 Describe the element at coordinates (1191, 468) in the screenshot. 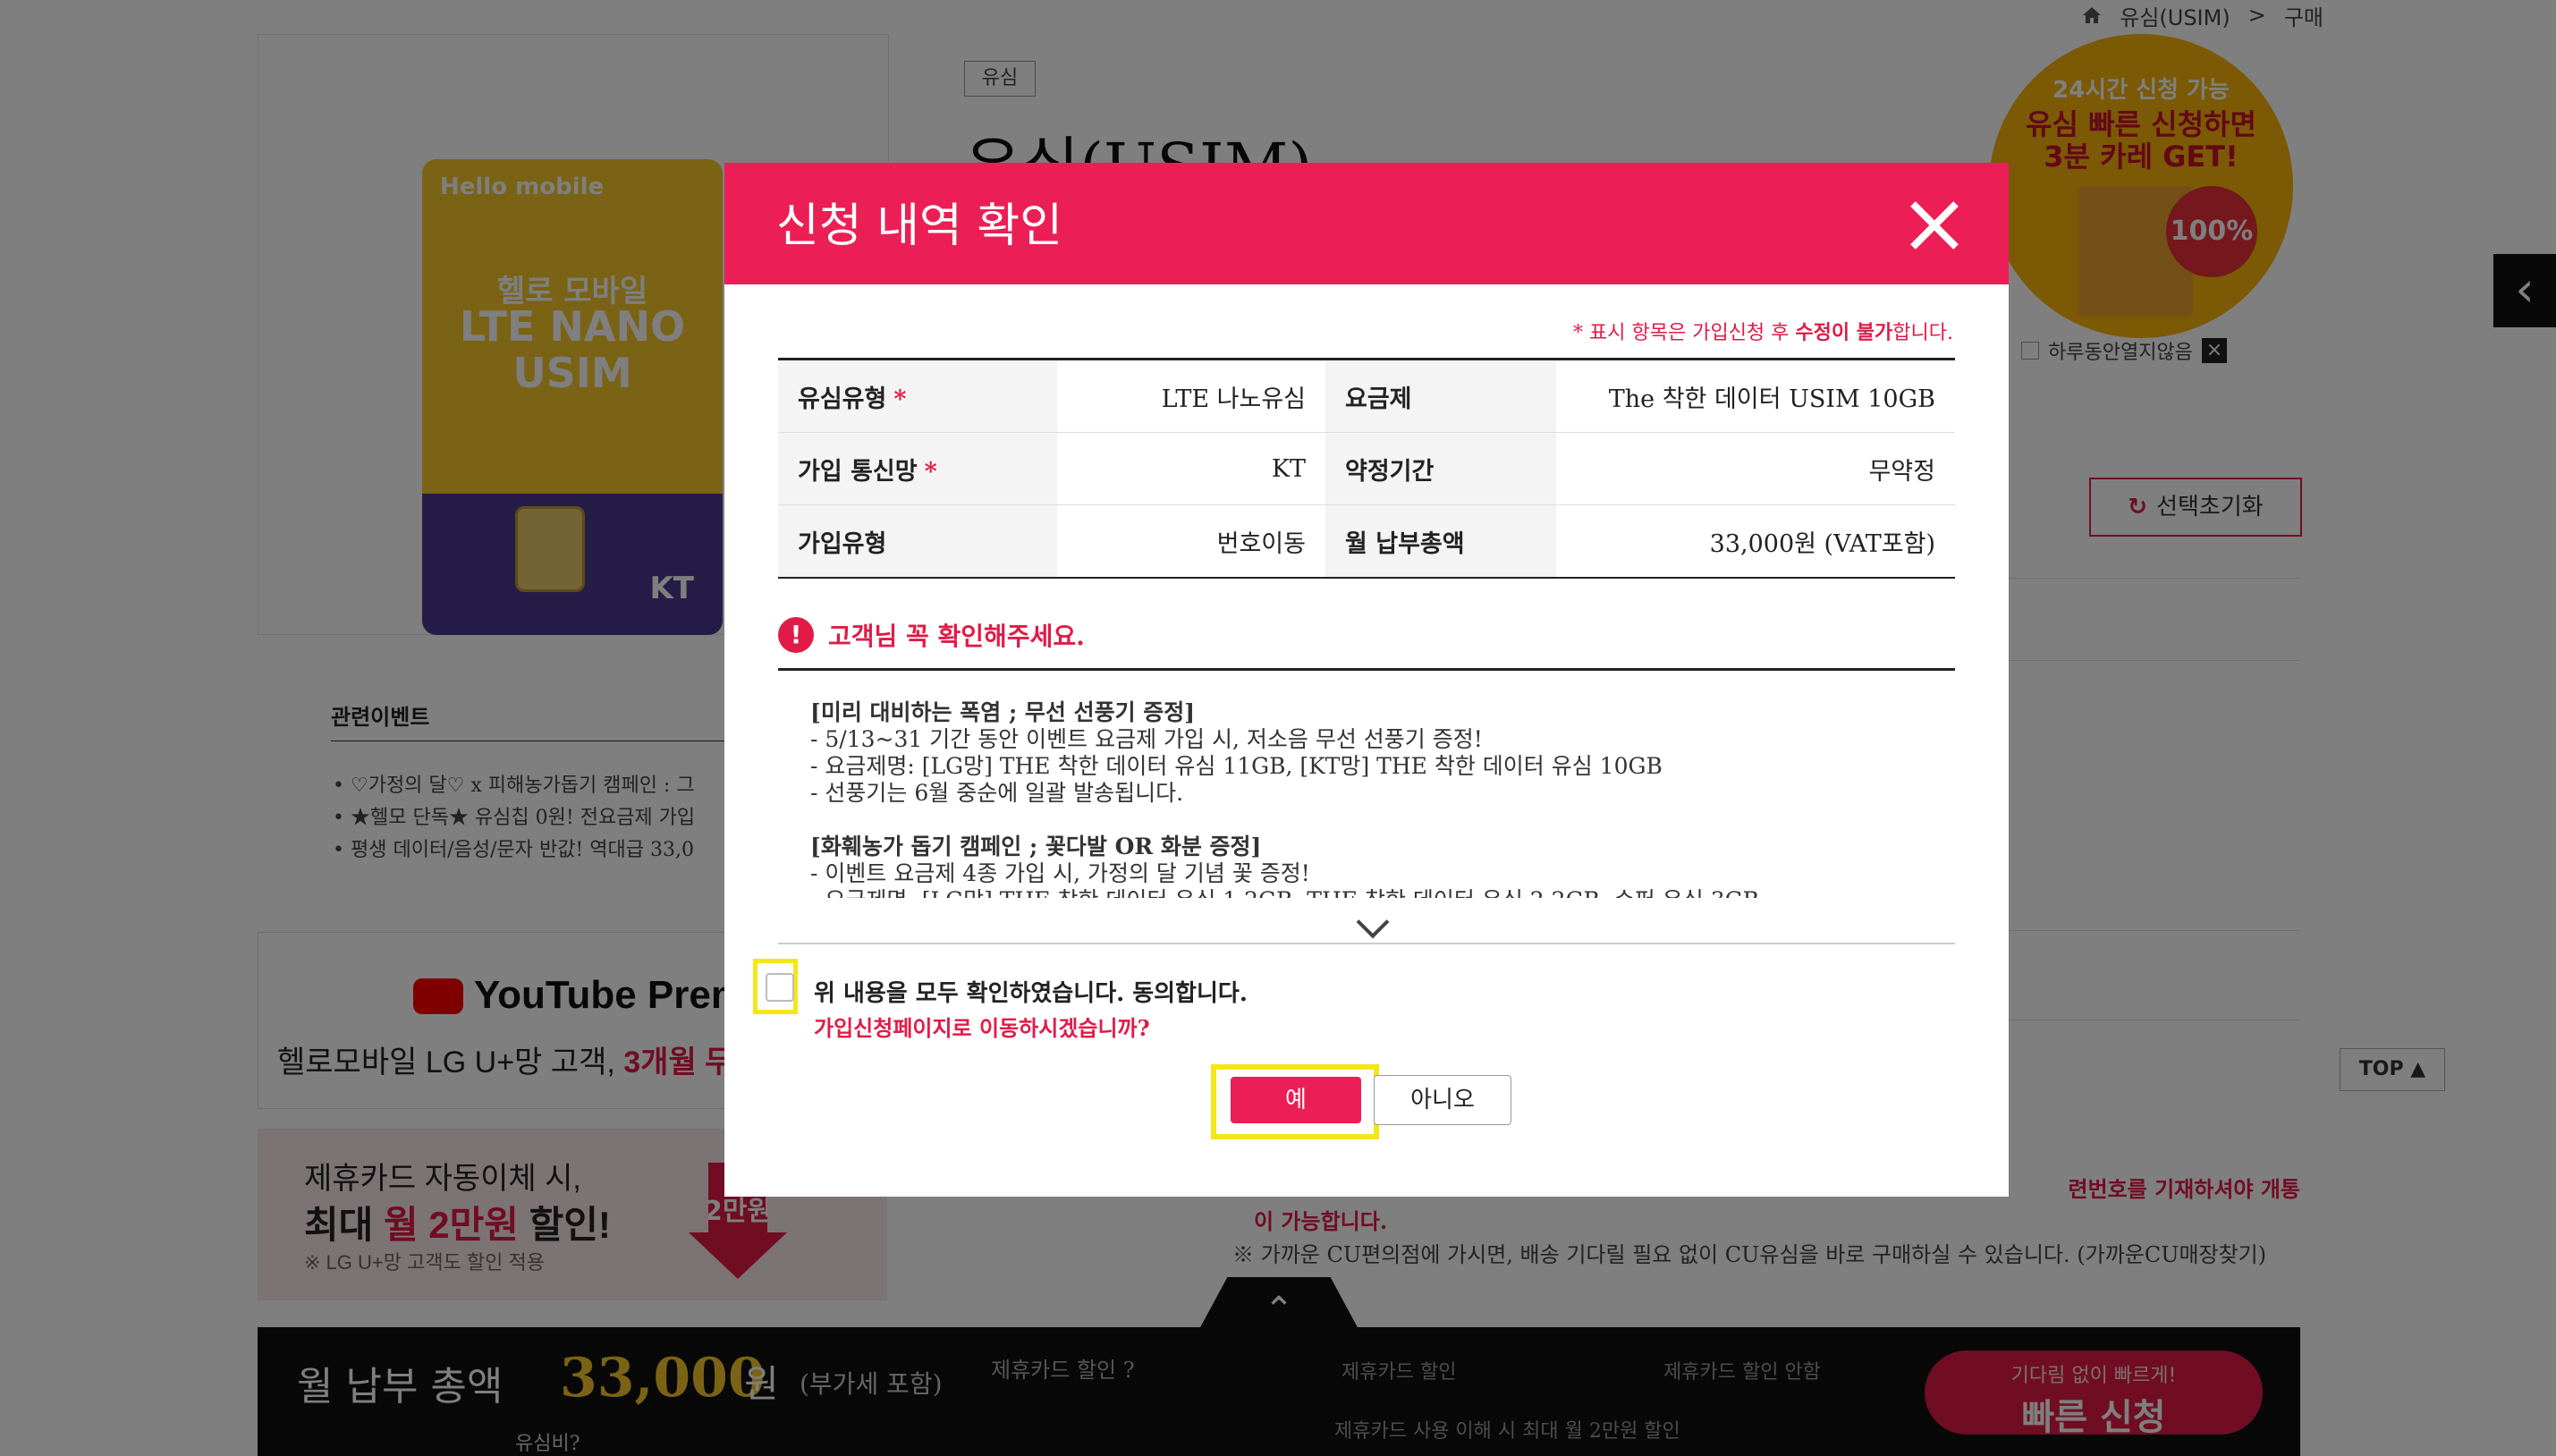

I see `table-value-cell: KT` at that location.